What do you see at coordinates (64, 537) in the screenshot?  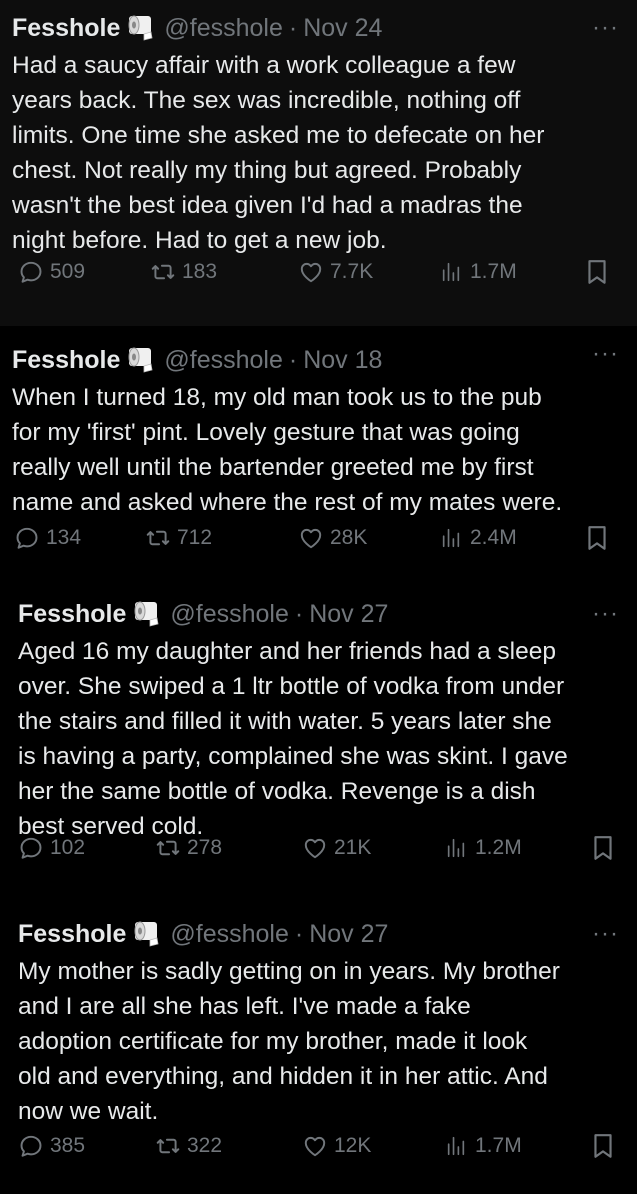 I see `reply-count: 134` at bounding box center [64, 537].